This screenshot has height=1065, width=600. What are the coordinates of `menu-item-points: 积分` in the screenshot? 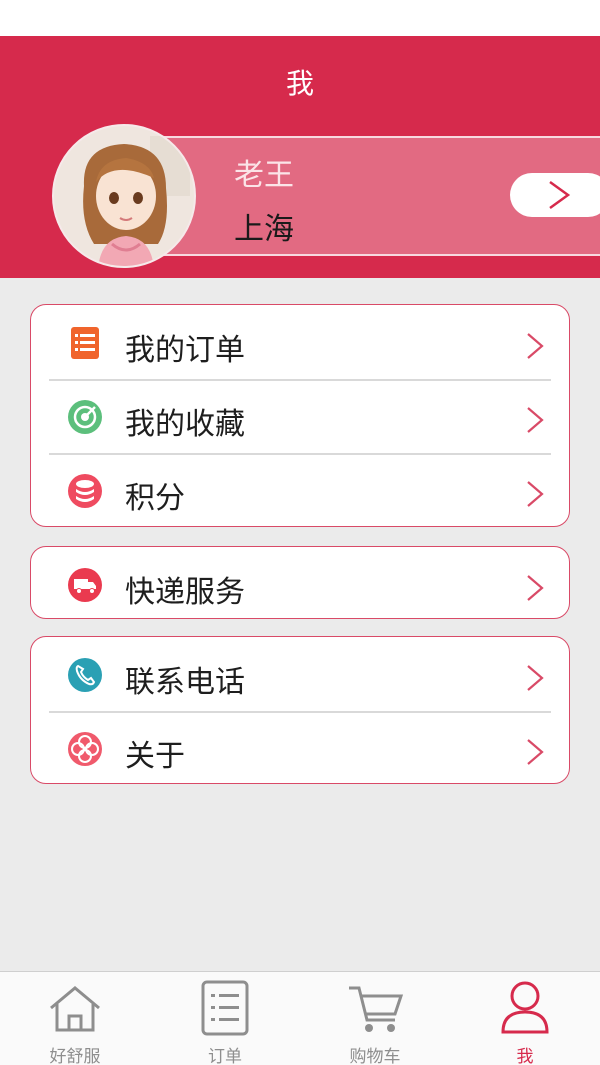 It's located at (300, 490).